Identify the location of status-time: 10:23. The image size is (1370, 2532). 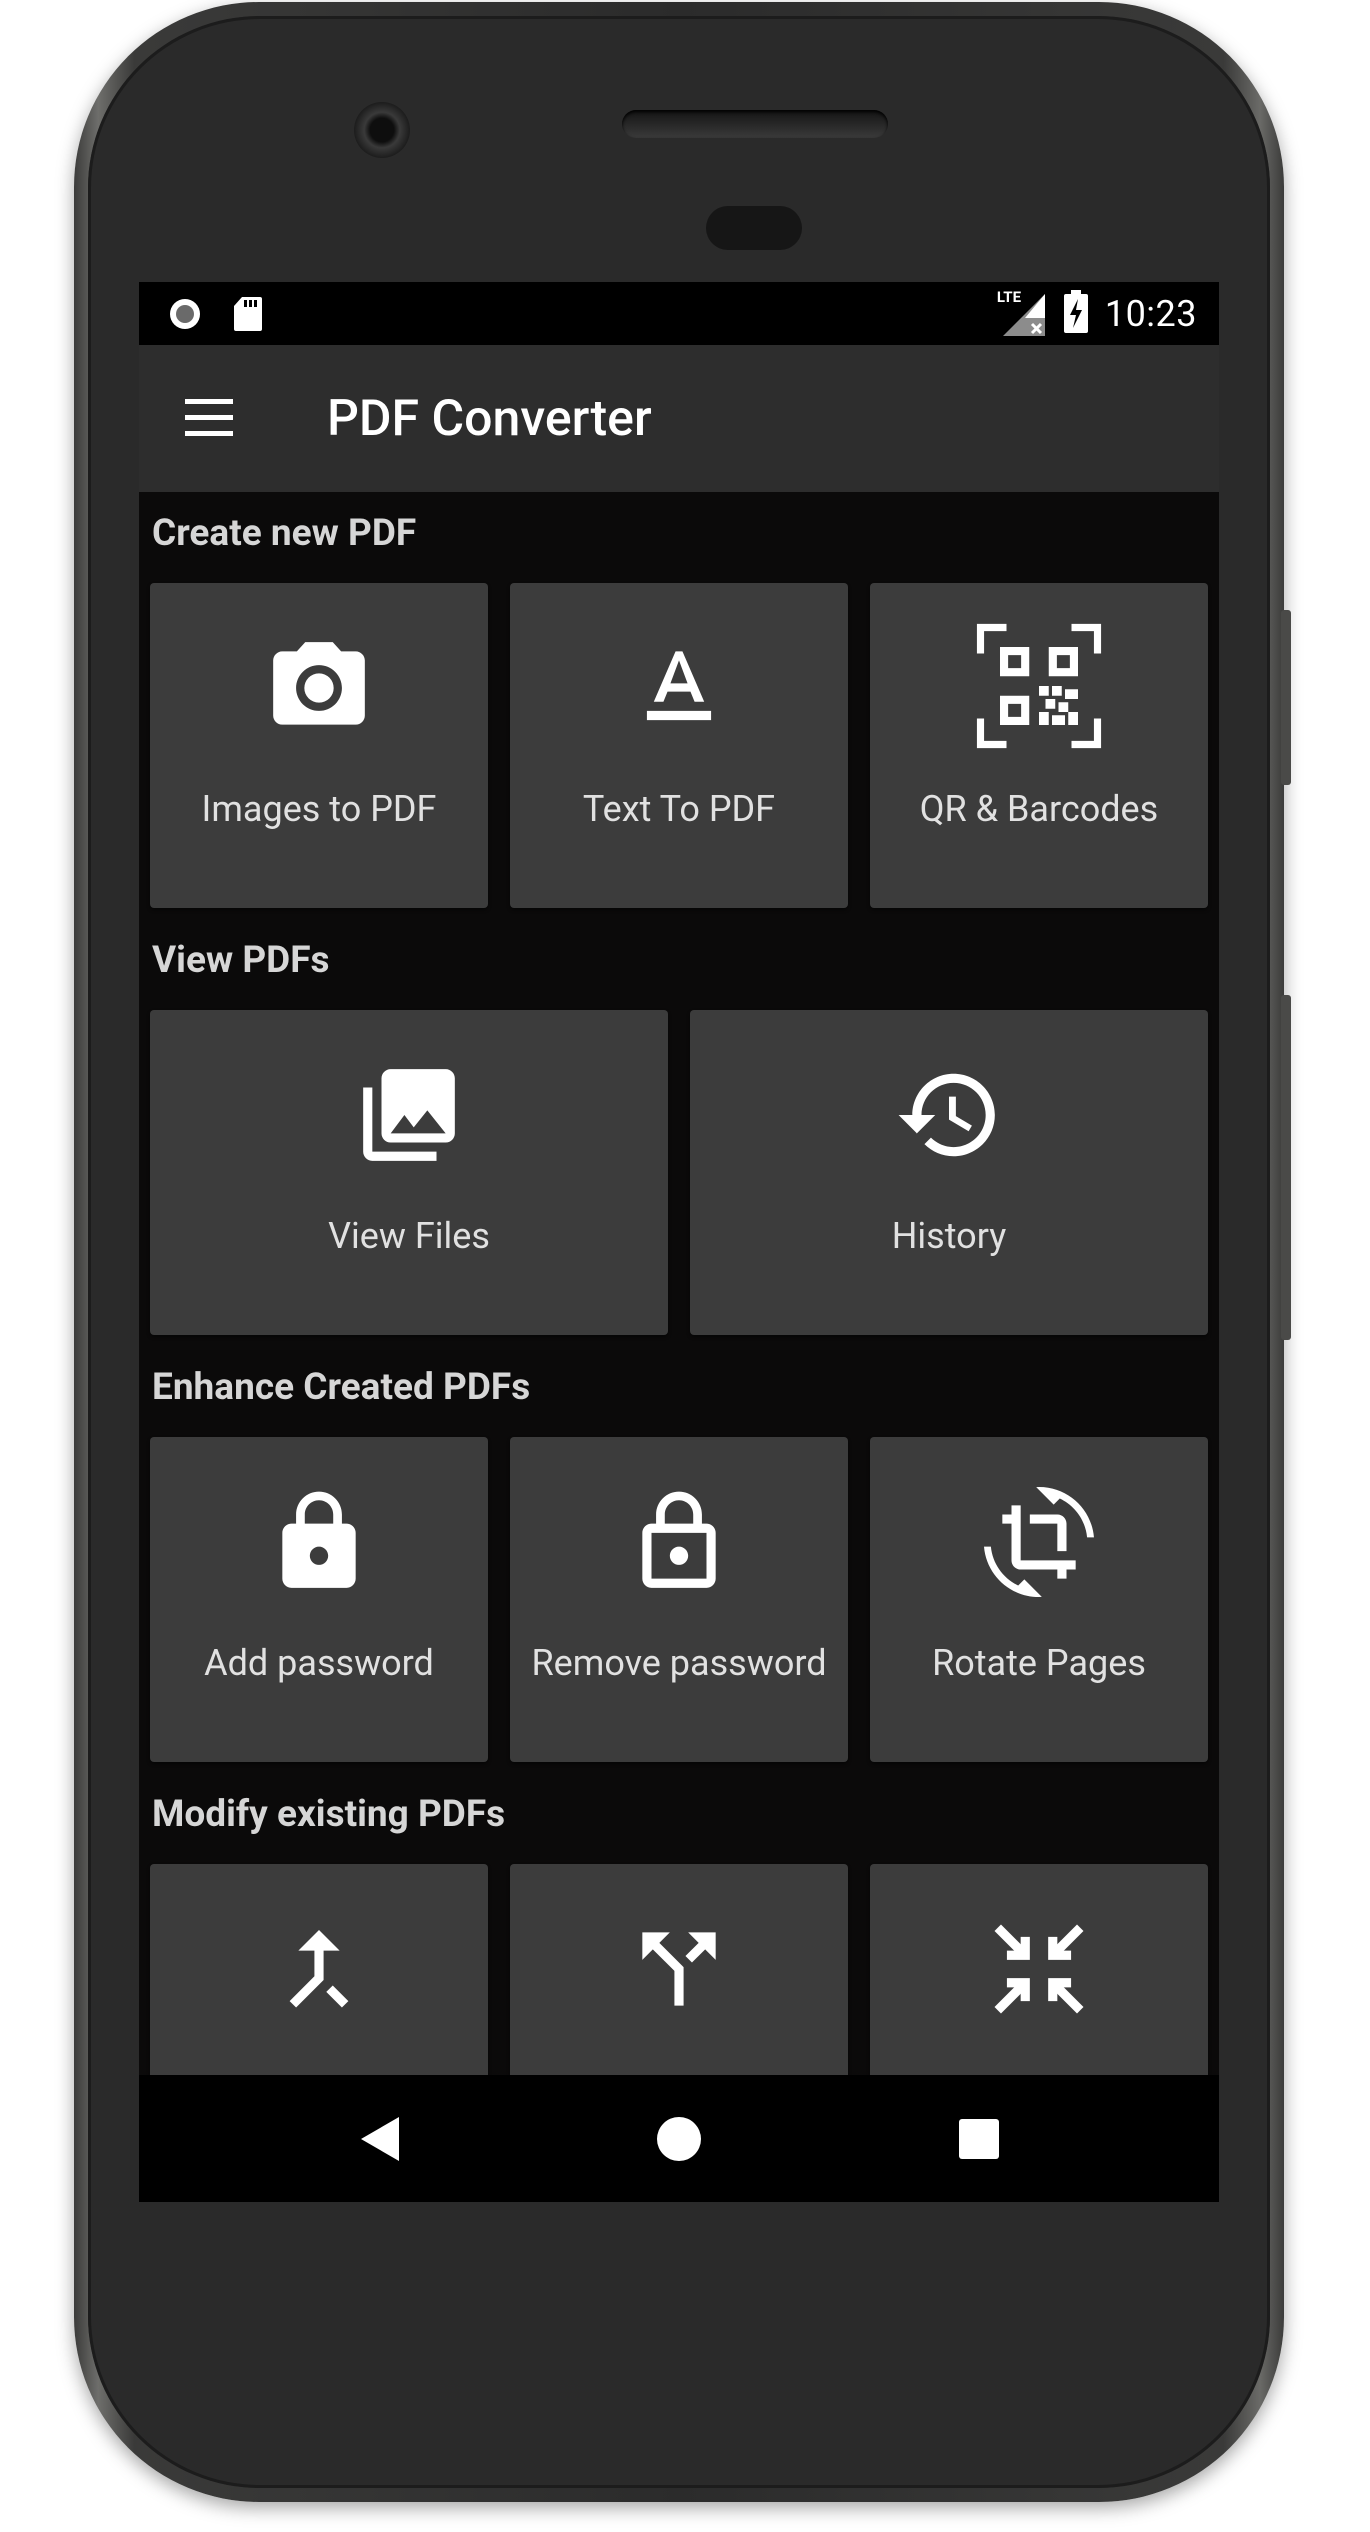
(1150, 314).